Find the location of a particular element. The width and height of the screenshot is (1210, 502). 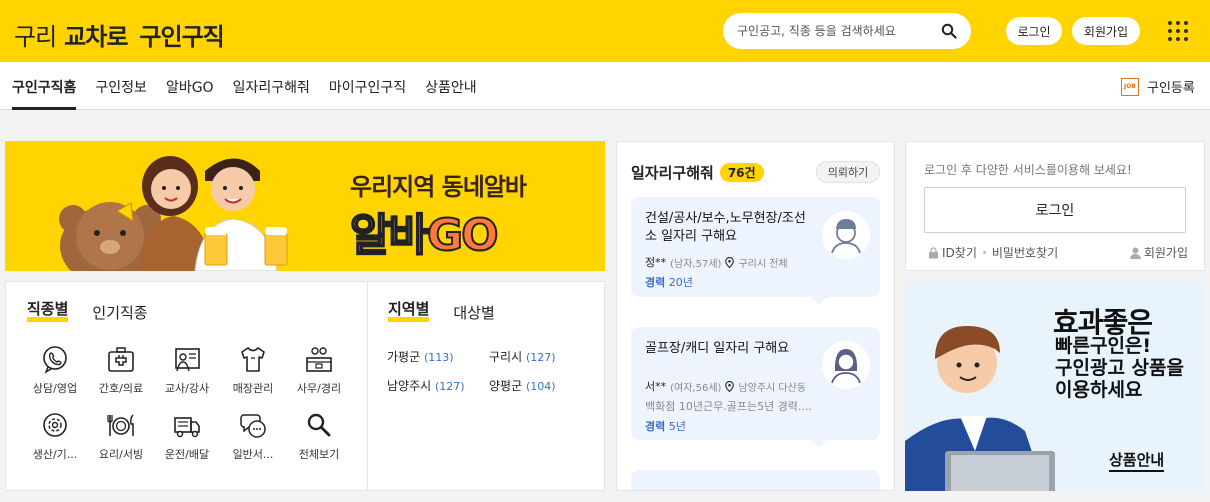

card-name: 서** is located at coordinates (656, 386).